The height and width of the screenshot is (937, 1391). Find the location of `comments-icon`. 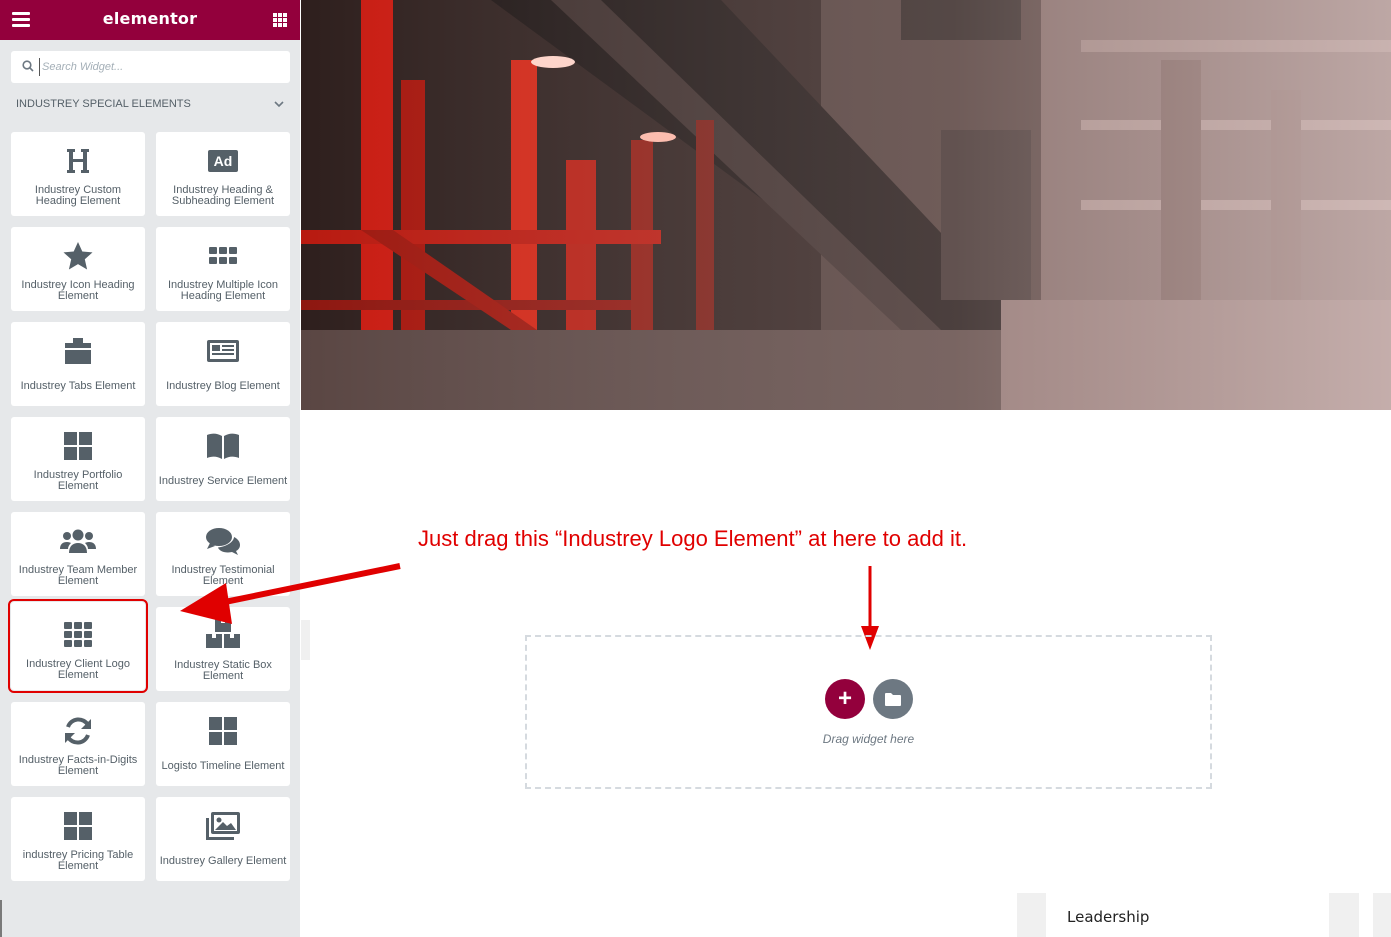

comments-icon is located at coordinates (223, 541).